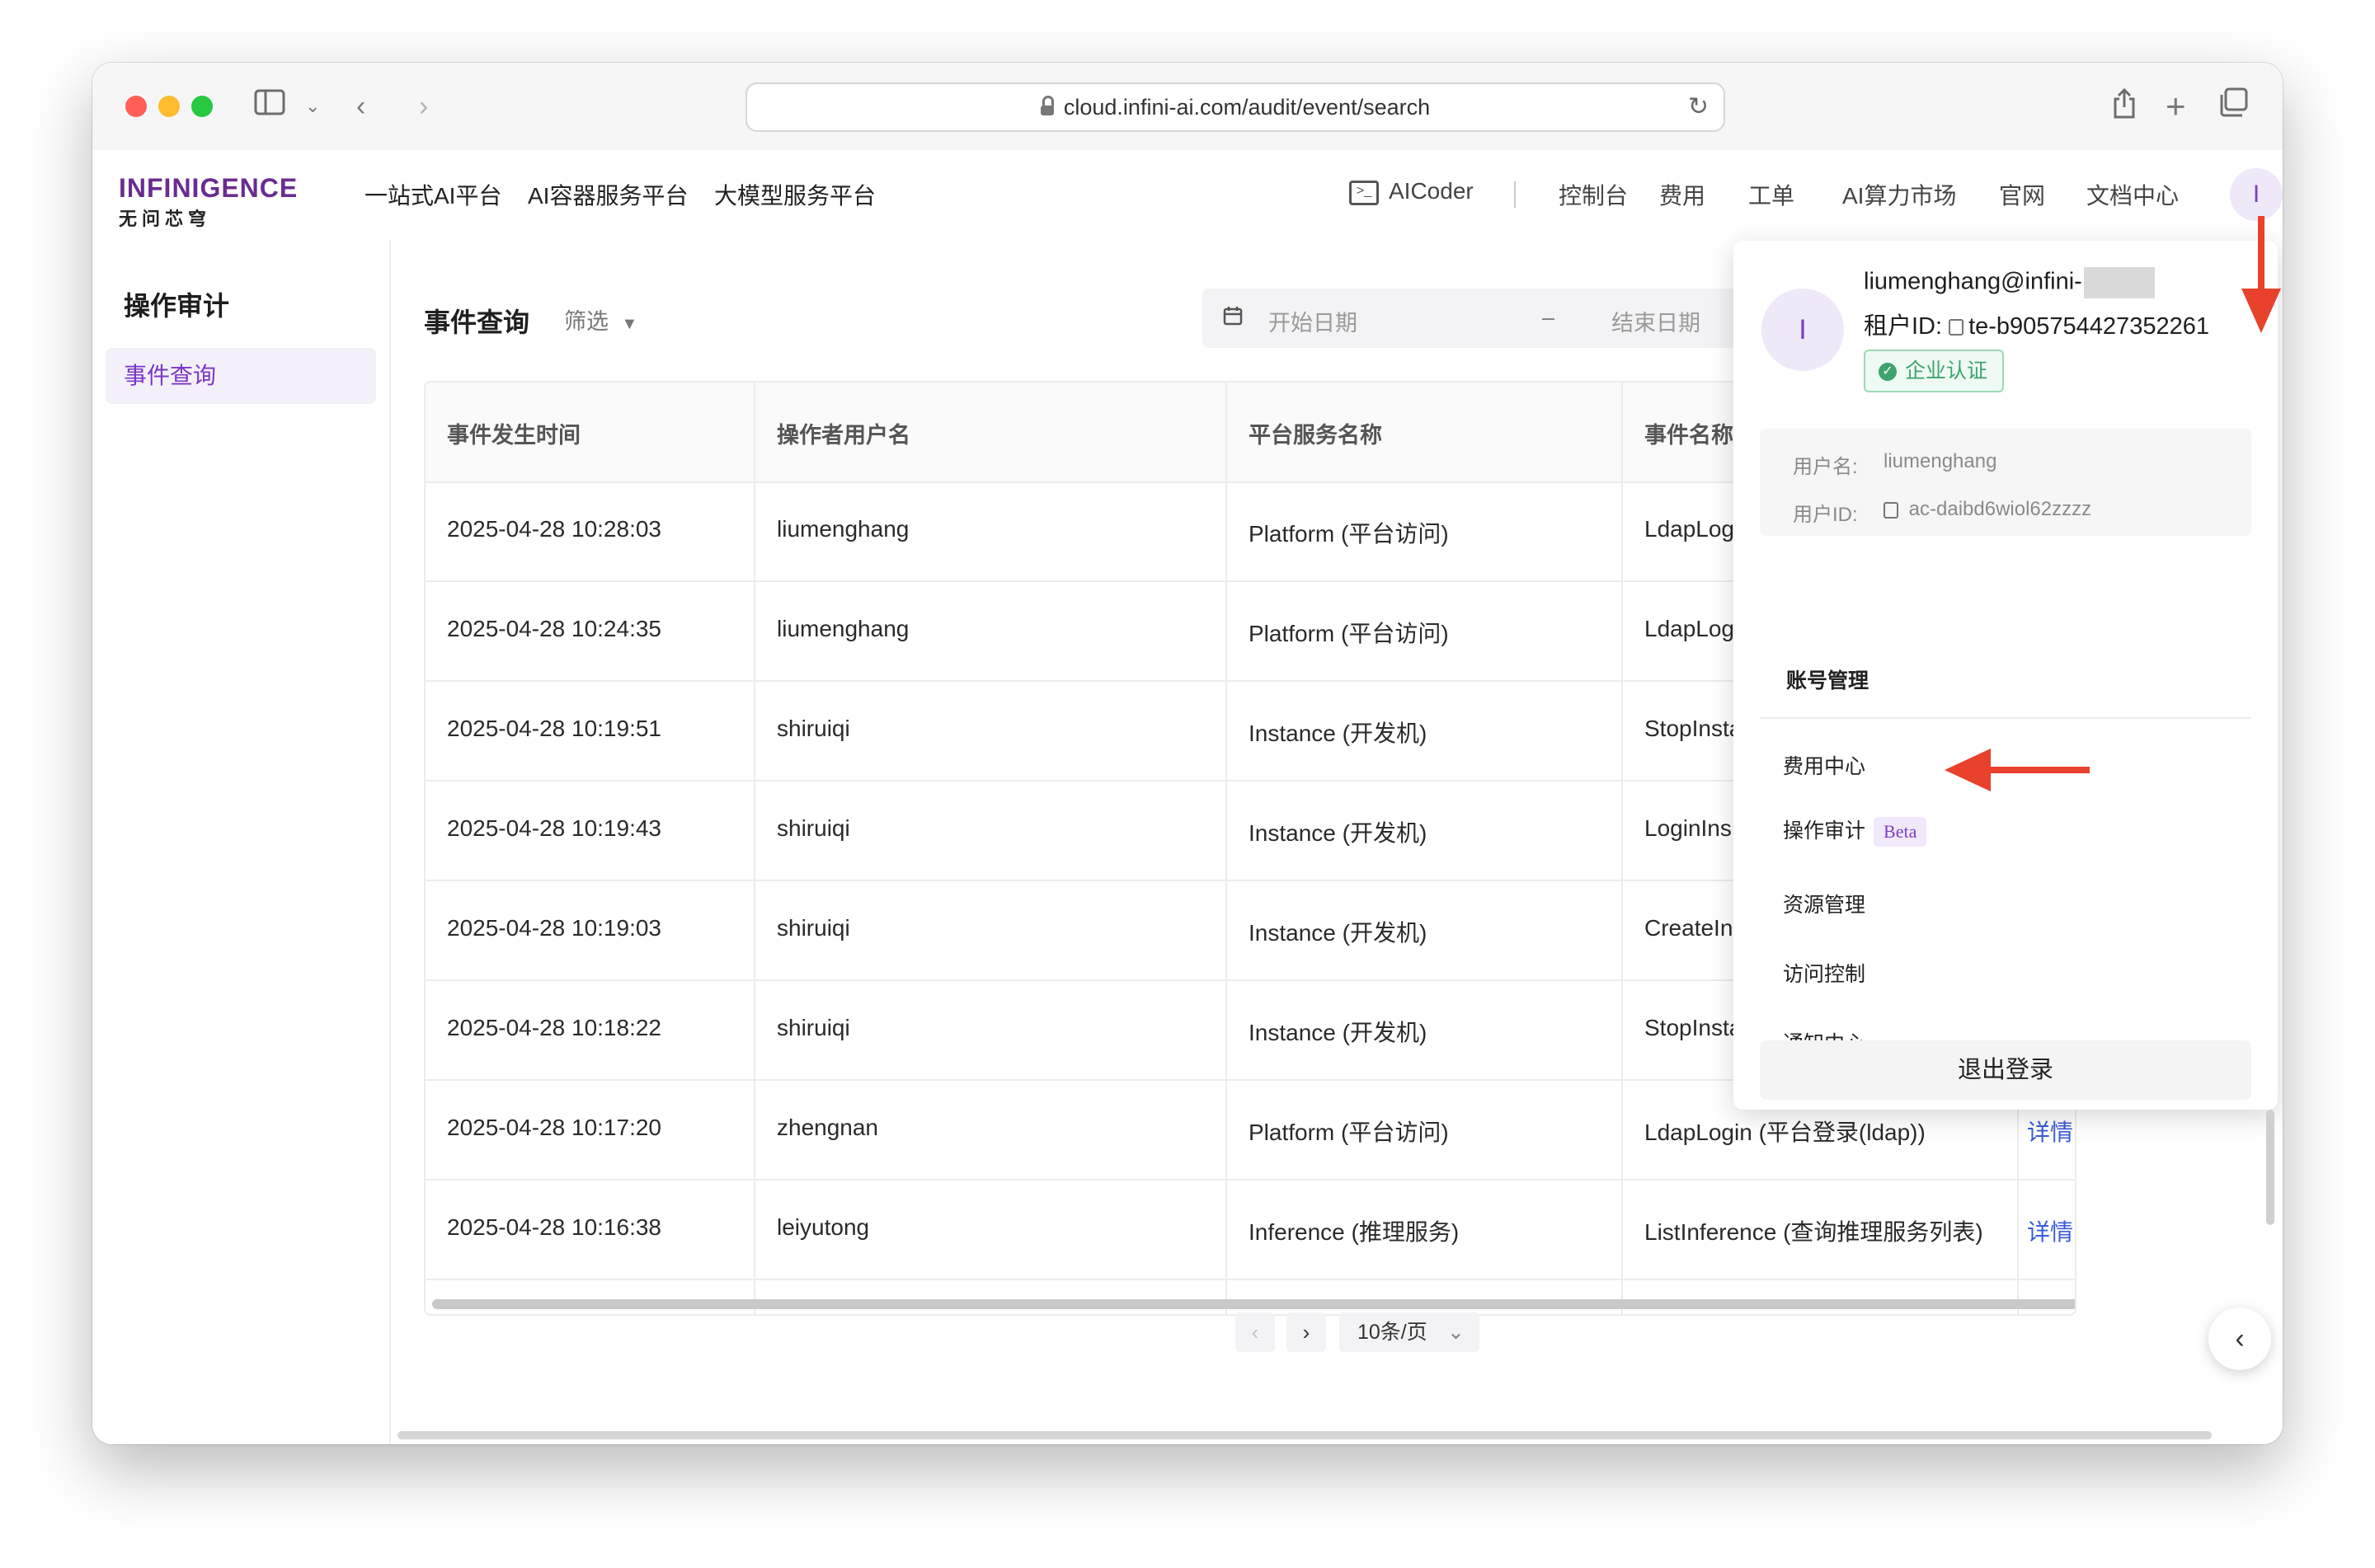  What do you see at coordinates (608, 194) in the screenshot?
I see `nav-ai-container: AI容器服务平台` at bounding box center [608, 194].